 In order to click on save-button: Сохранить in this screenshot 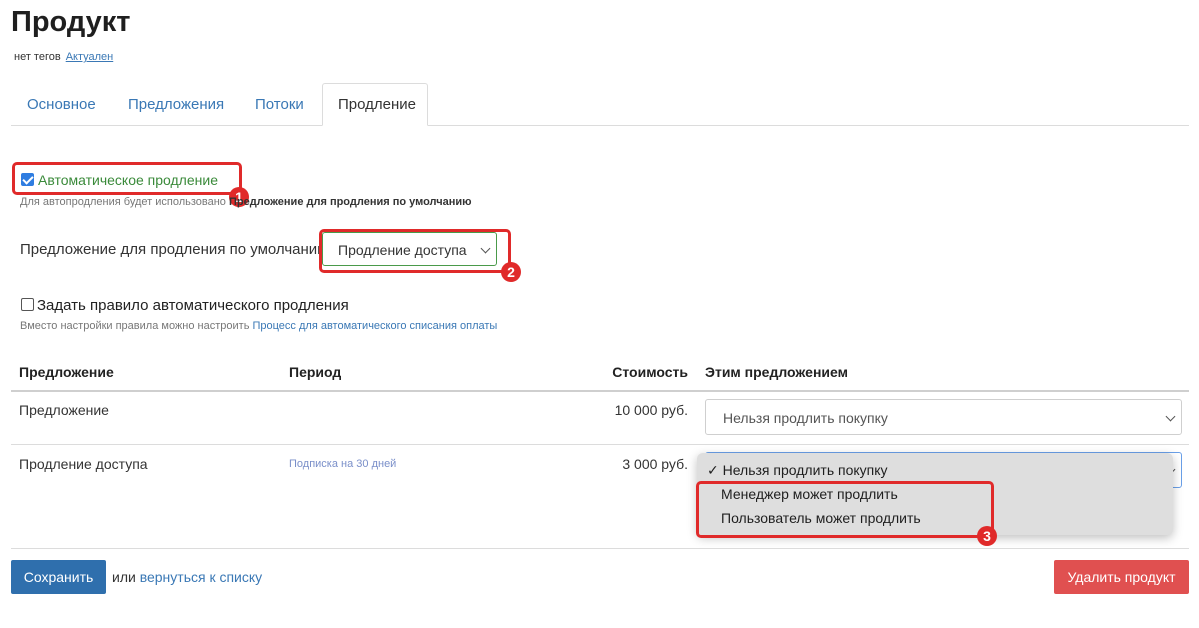, I will do `click(58, 577)`.